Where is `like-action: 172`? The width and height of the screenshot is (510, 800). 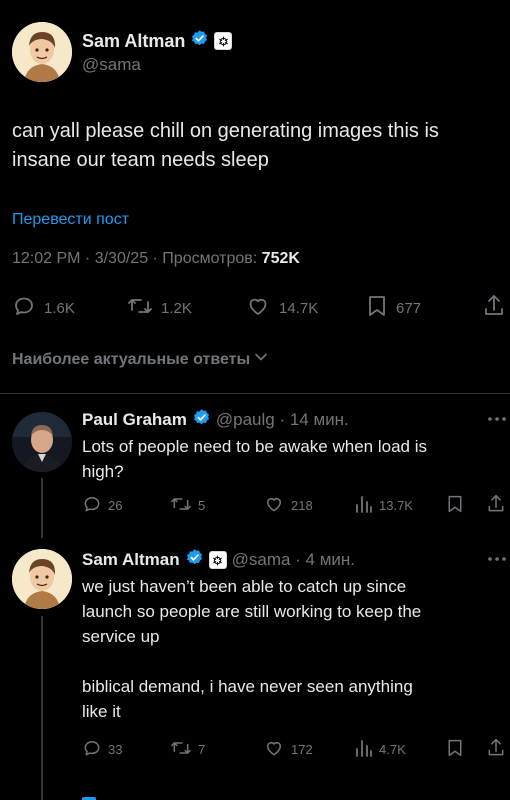 like-action: 172 is located at coordinates (288, 749).